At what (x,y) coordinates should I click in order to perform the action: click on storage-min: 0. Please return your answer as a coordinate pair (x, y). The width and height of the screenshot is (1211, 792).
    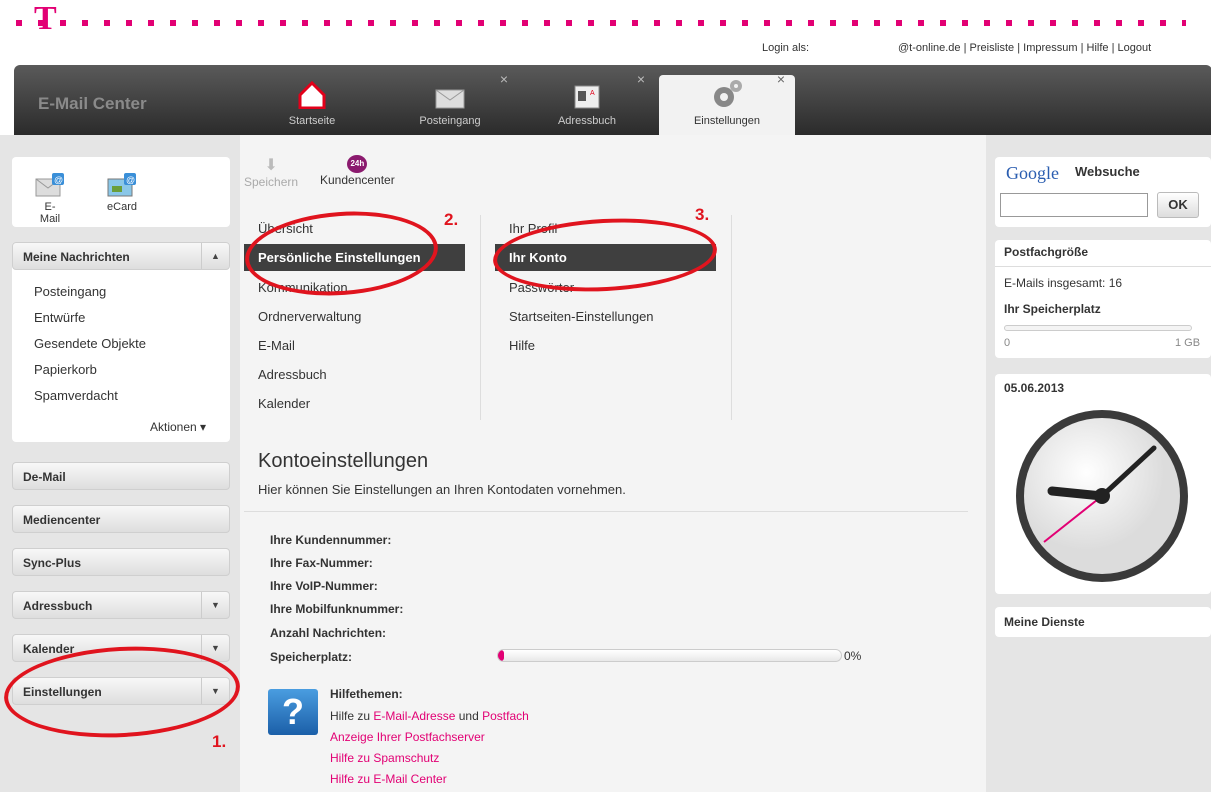
    Looking at the image, I should click on (1007, 343).